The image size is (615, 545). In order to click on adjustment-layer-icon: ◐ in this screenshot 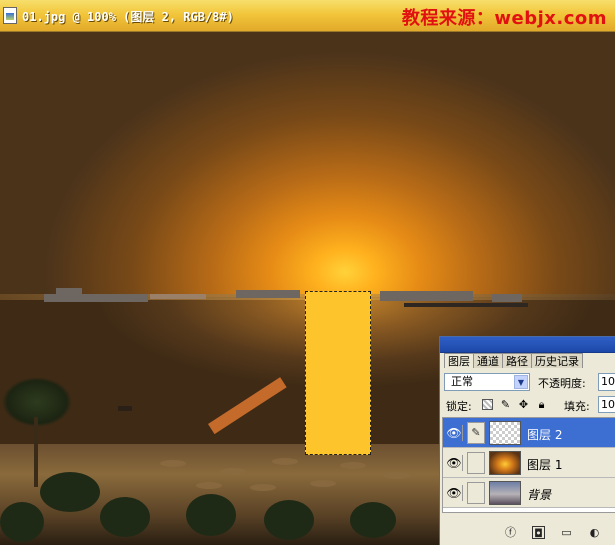, I will do `click(594, 532)`.